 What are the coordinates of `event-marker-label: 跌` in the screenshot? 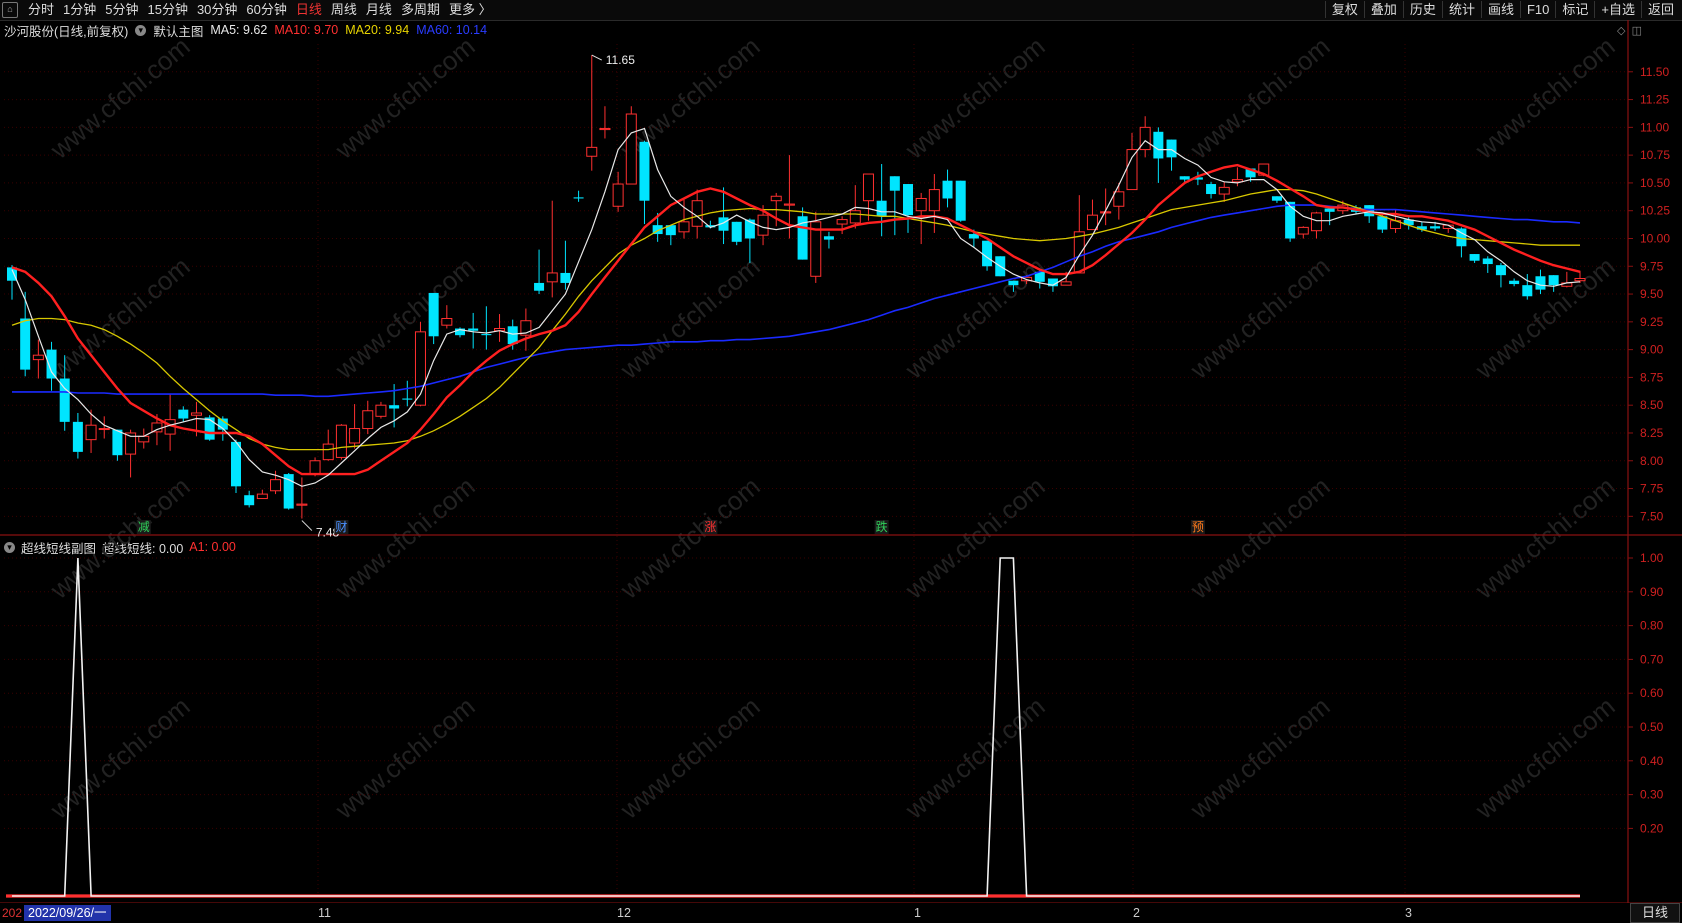 It's located at (882, 526).